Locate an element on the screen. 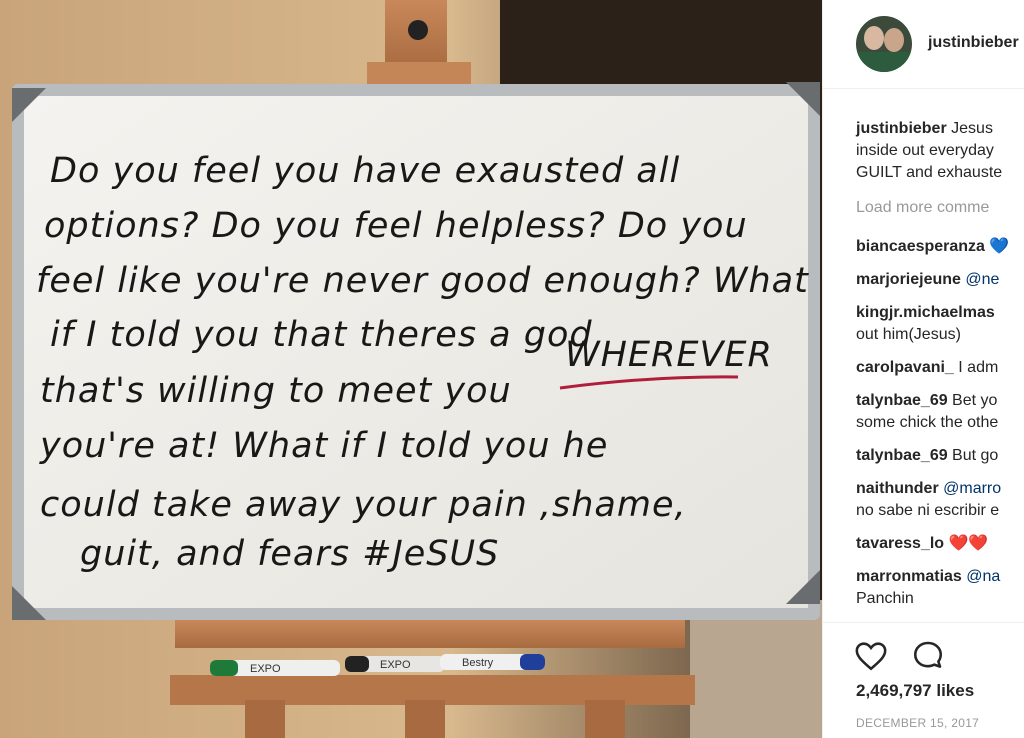 The image size is (1024, 738). heart-icon is located at coordinates (871, 656).